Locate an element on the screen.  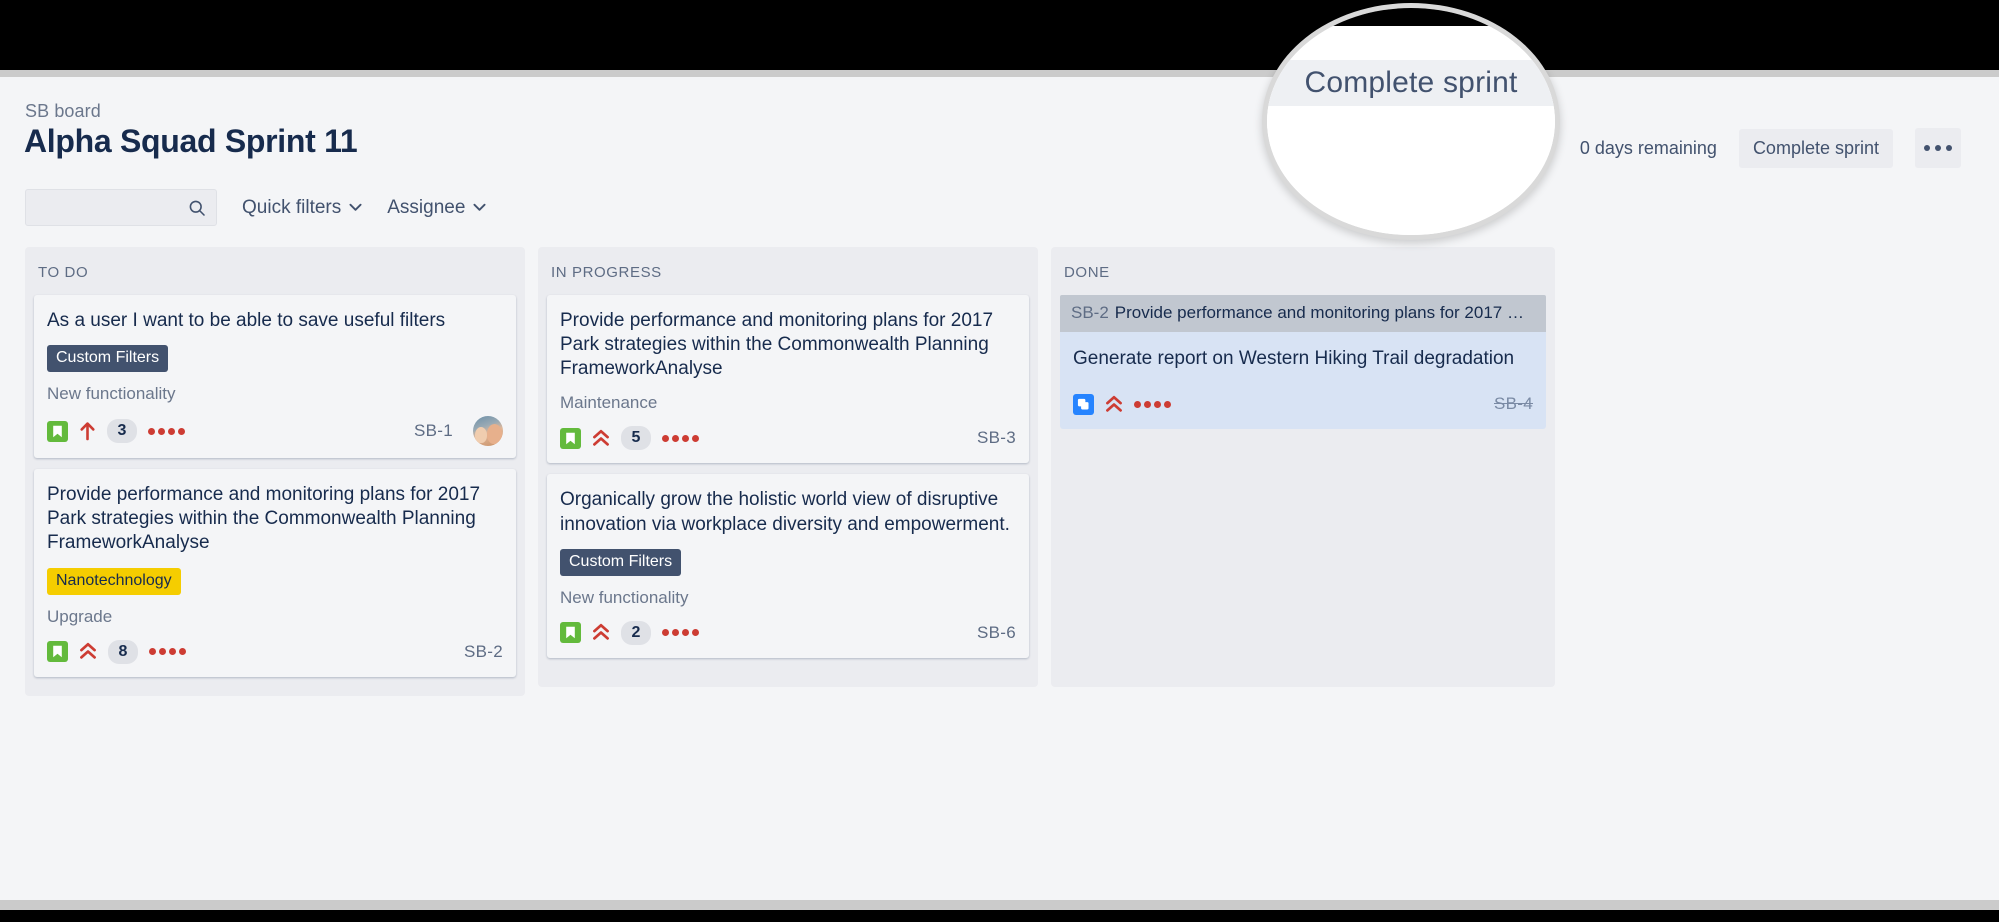
magnifier-top-cap is located at coordinates (1411, 17).